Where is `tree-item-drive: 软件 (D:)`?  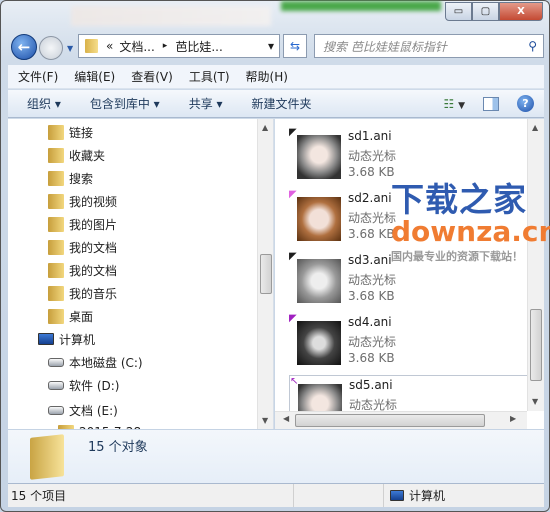 tree-item-drive: 软件 (D:) is located at coordinates (83, 385).